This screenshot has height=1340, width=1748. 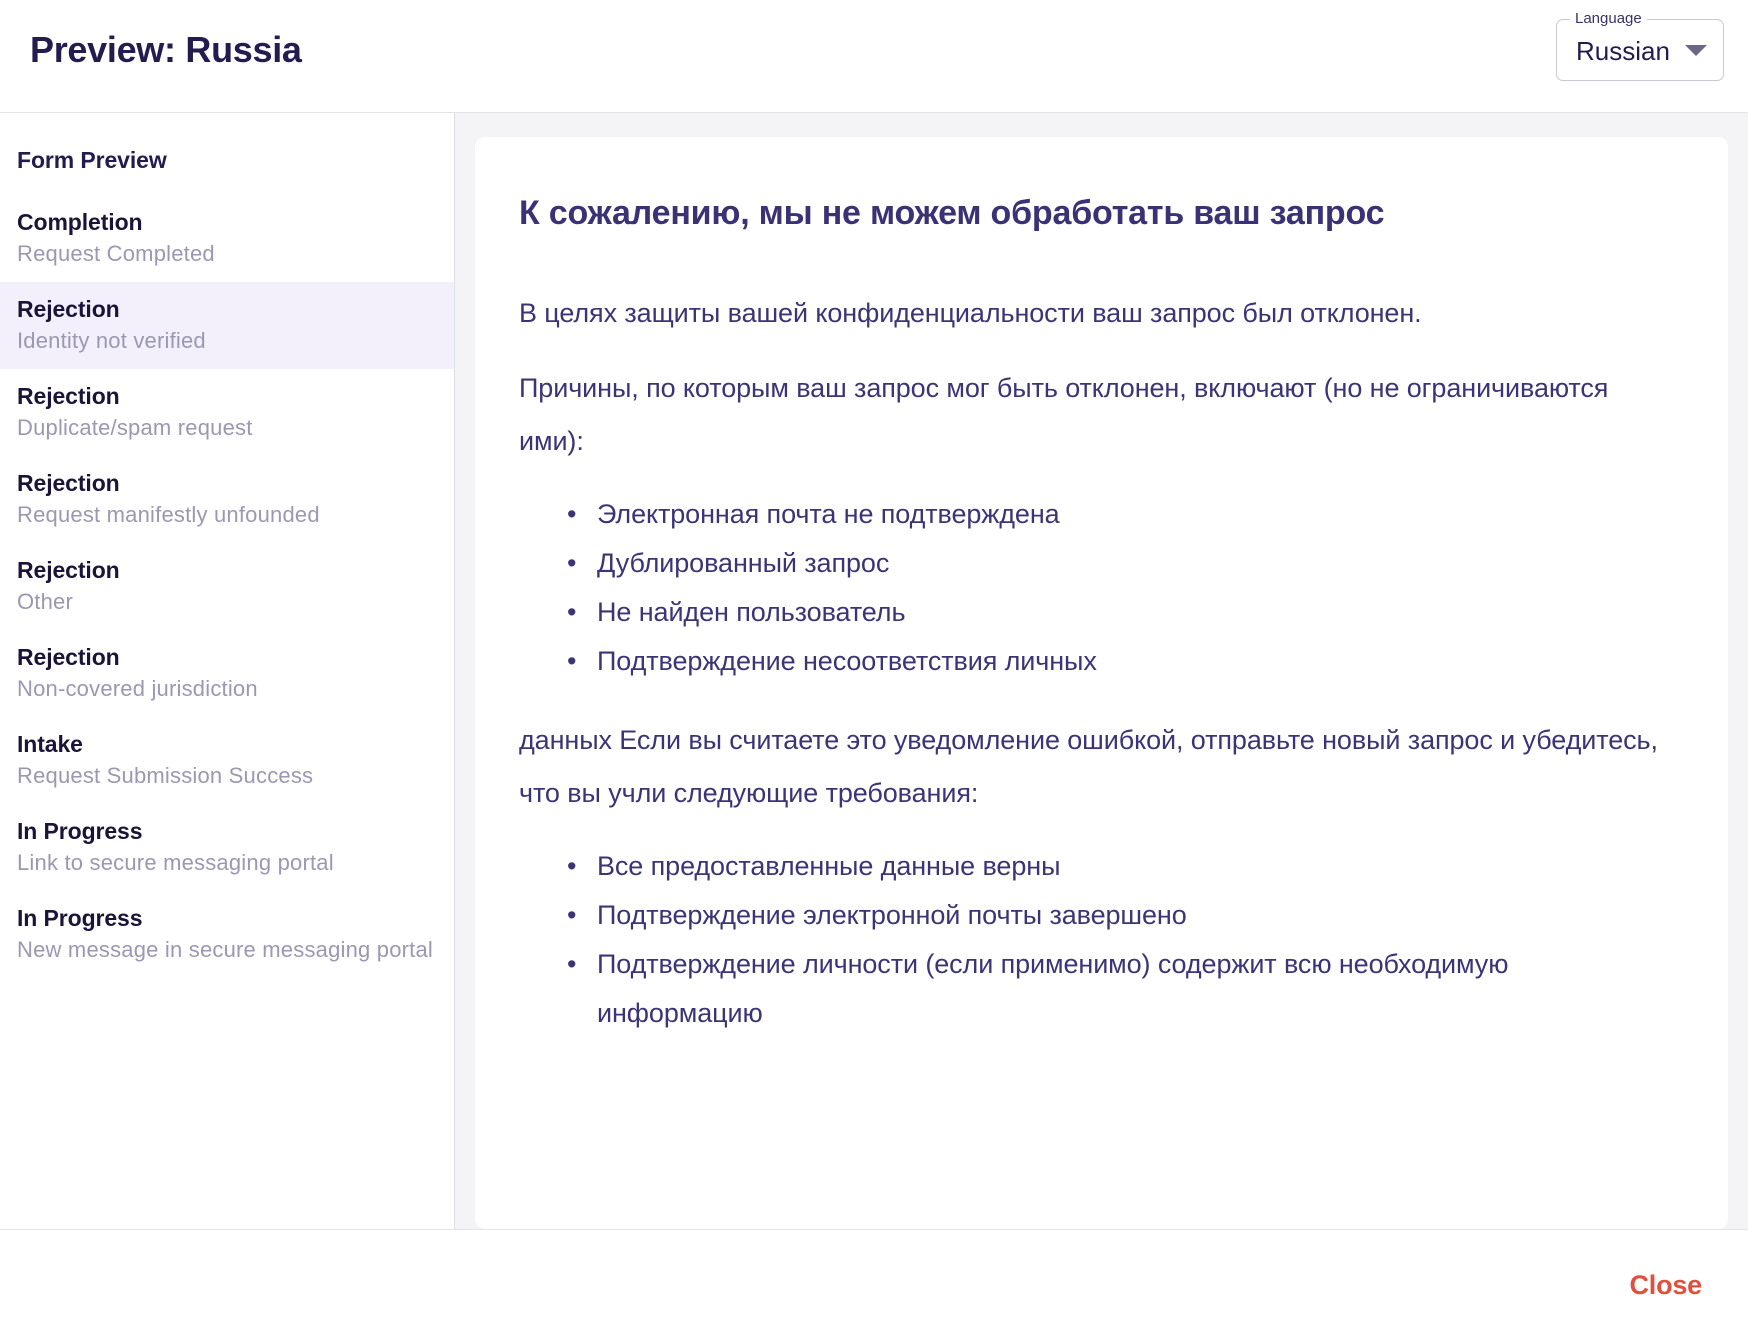 What do you see at coordinates (168, 514) in the screenshot?
I see `sidebar-item-subtitle: Request manifestly unfounded` at bounding box center [168, 514].